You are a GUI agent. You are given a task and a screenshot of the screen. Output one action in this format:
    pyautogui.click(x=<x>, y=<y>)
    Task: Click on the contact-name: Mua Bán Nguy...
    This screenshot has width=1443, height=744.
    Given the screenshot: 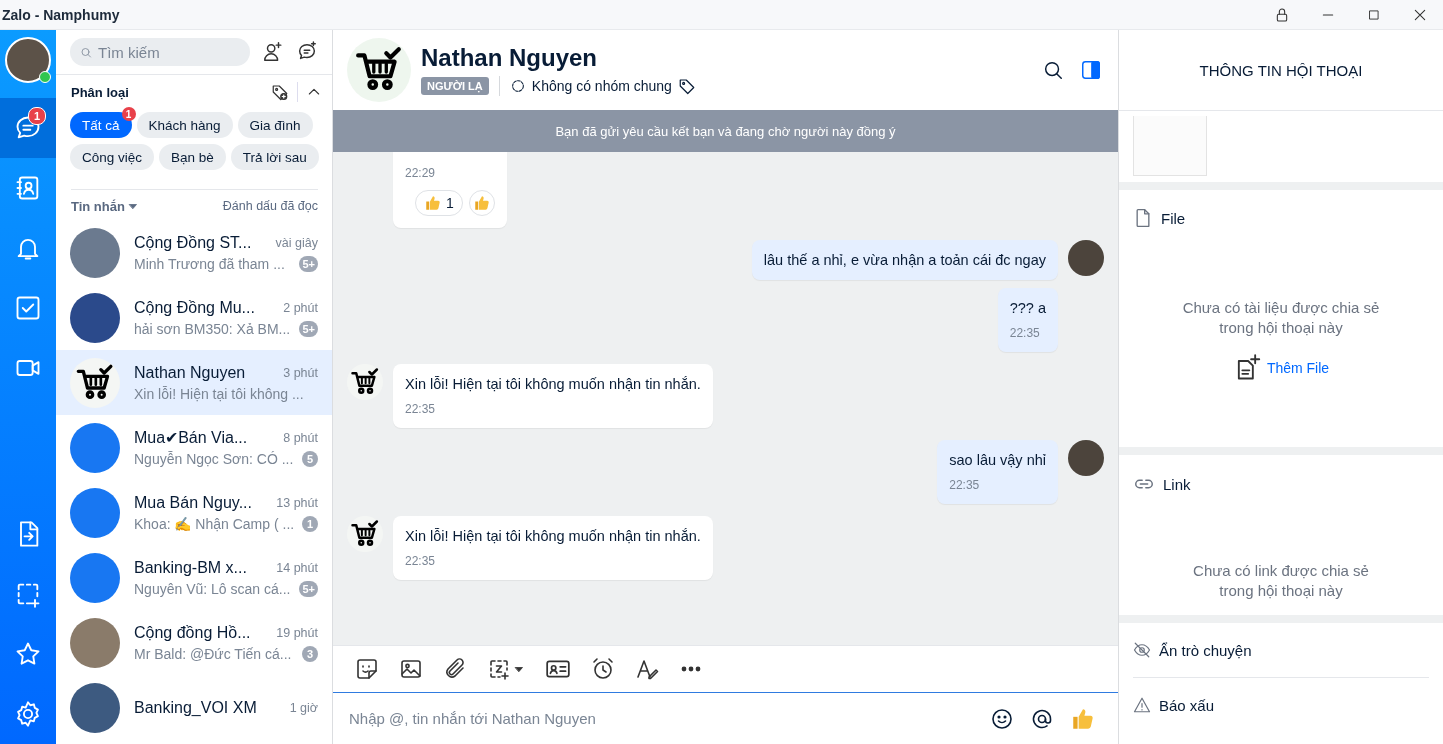 What is the action you would take?
    pyautogui.click(x=193, y=502)
    